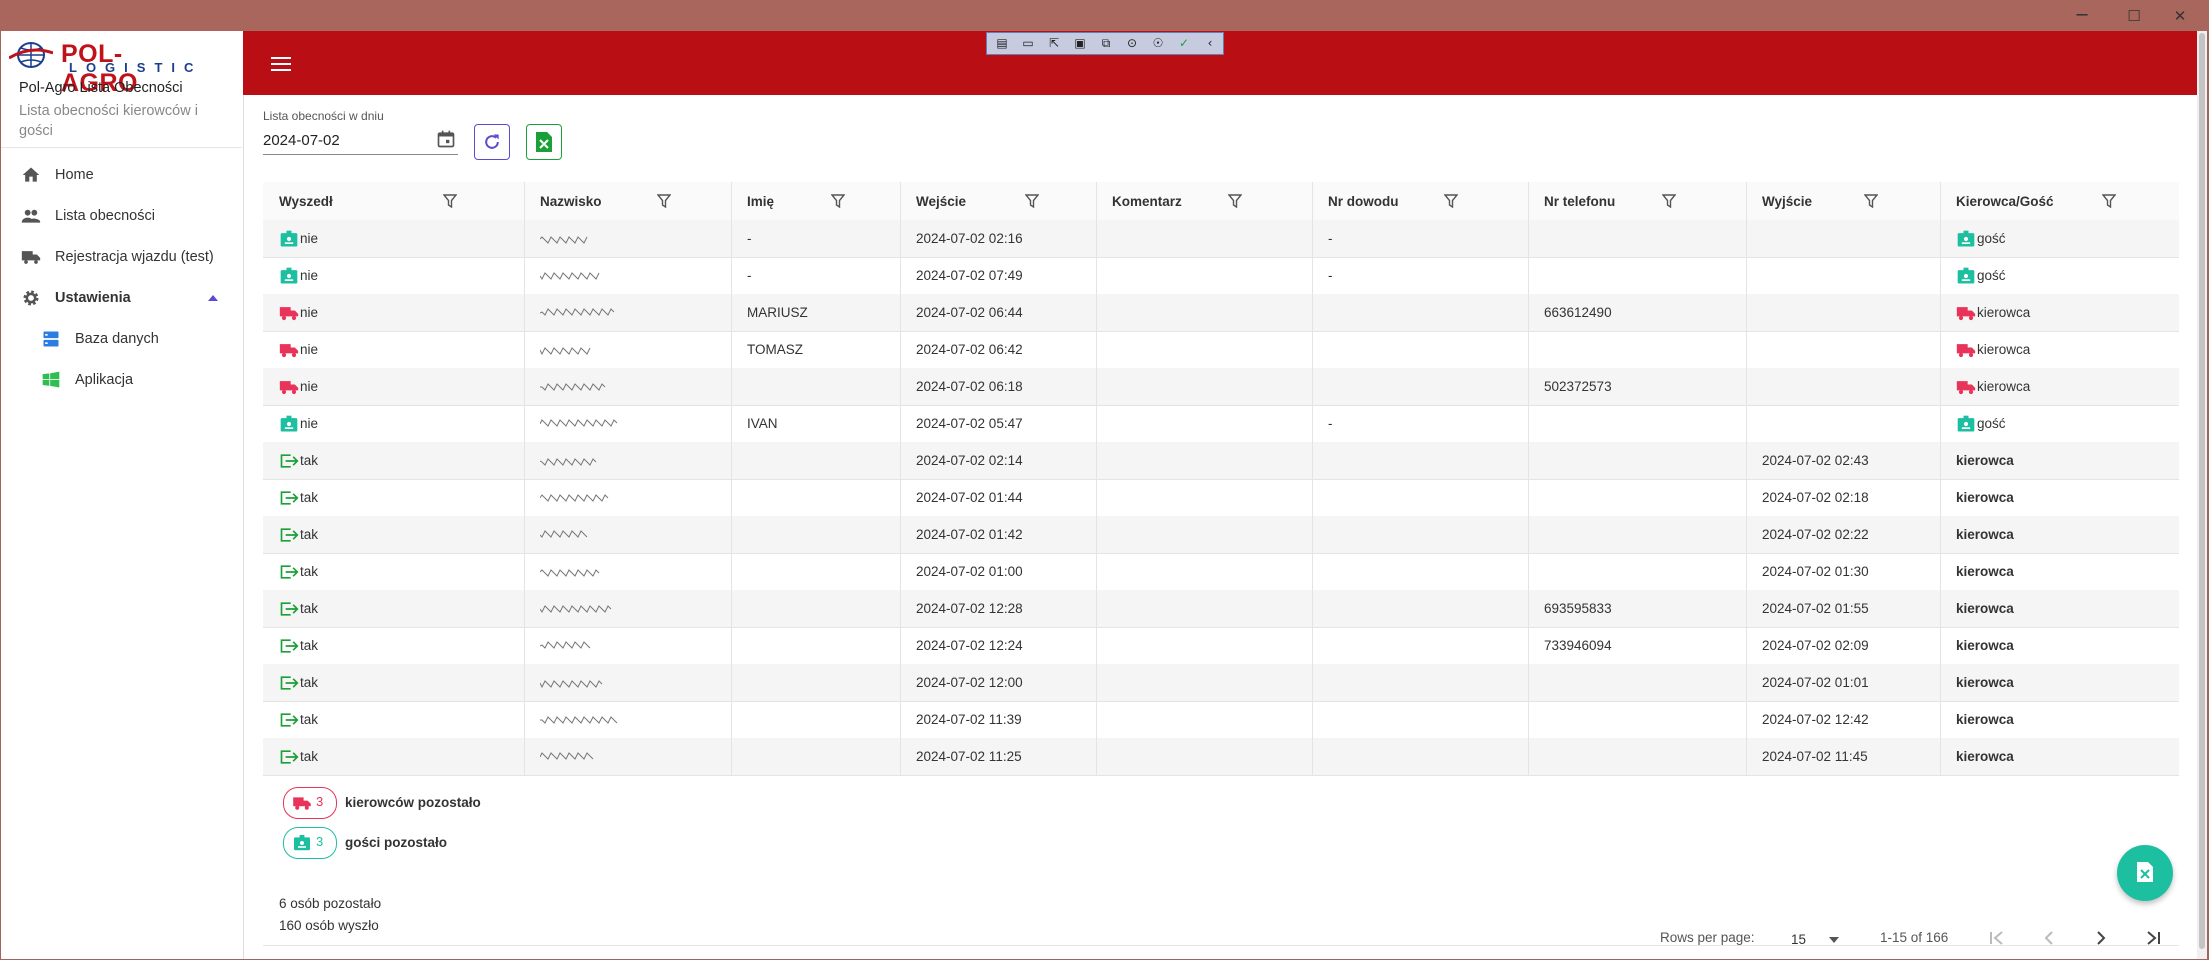  Describe the element at coordinates (1991, 238) in the screenshot. I see `type-text: gość` at that location.